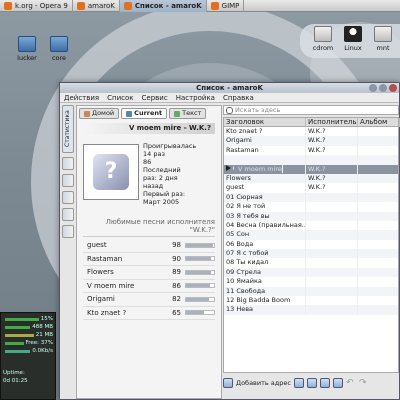 The image size is (400, 400). What do you see at coordinates (265, 244) in the screenshot?
I see `cell-title: 06 Вода` at bounding box center [265, 244].